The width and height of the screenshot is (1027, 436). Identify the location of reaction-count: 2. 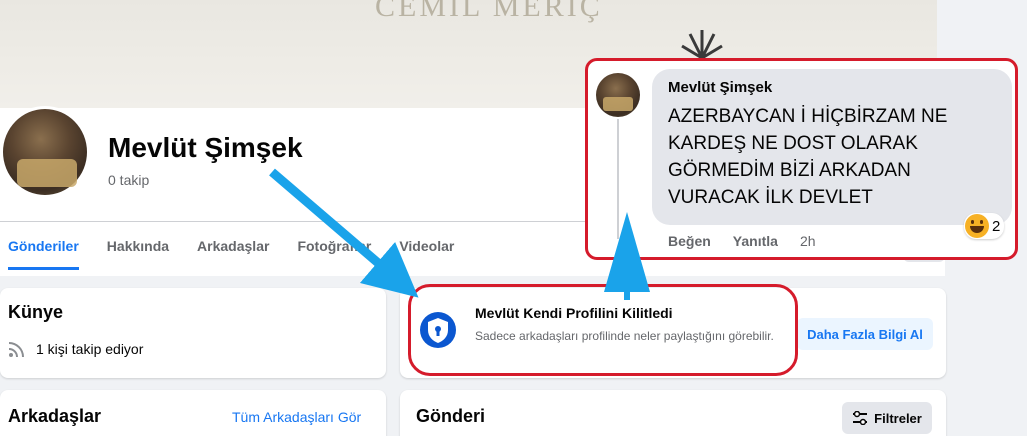
(996, 226).